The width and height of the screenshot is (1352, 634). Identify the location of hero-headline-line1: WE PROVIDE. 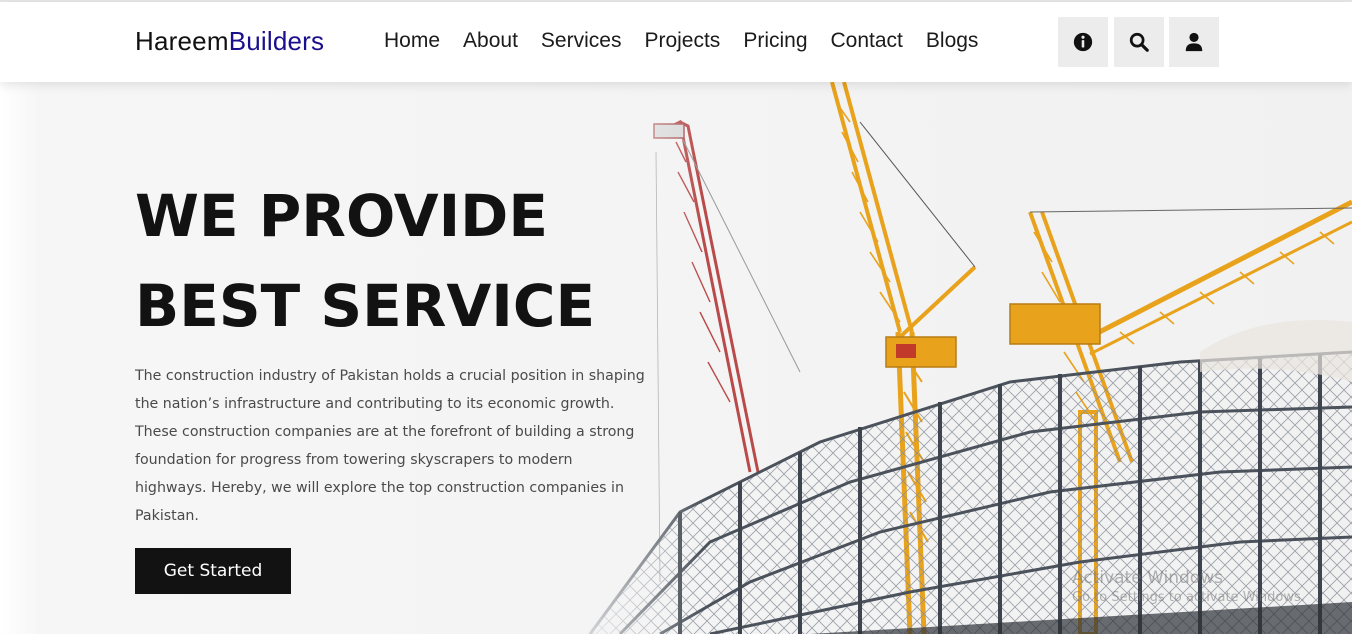
(341, 216).